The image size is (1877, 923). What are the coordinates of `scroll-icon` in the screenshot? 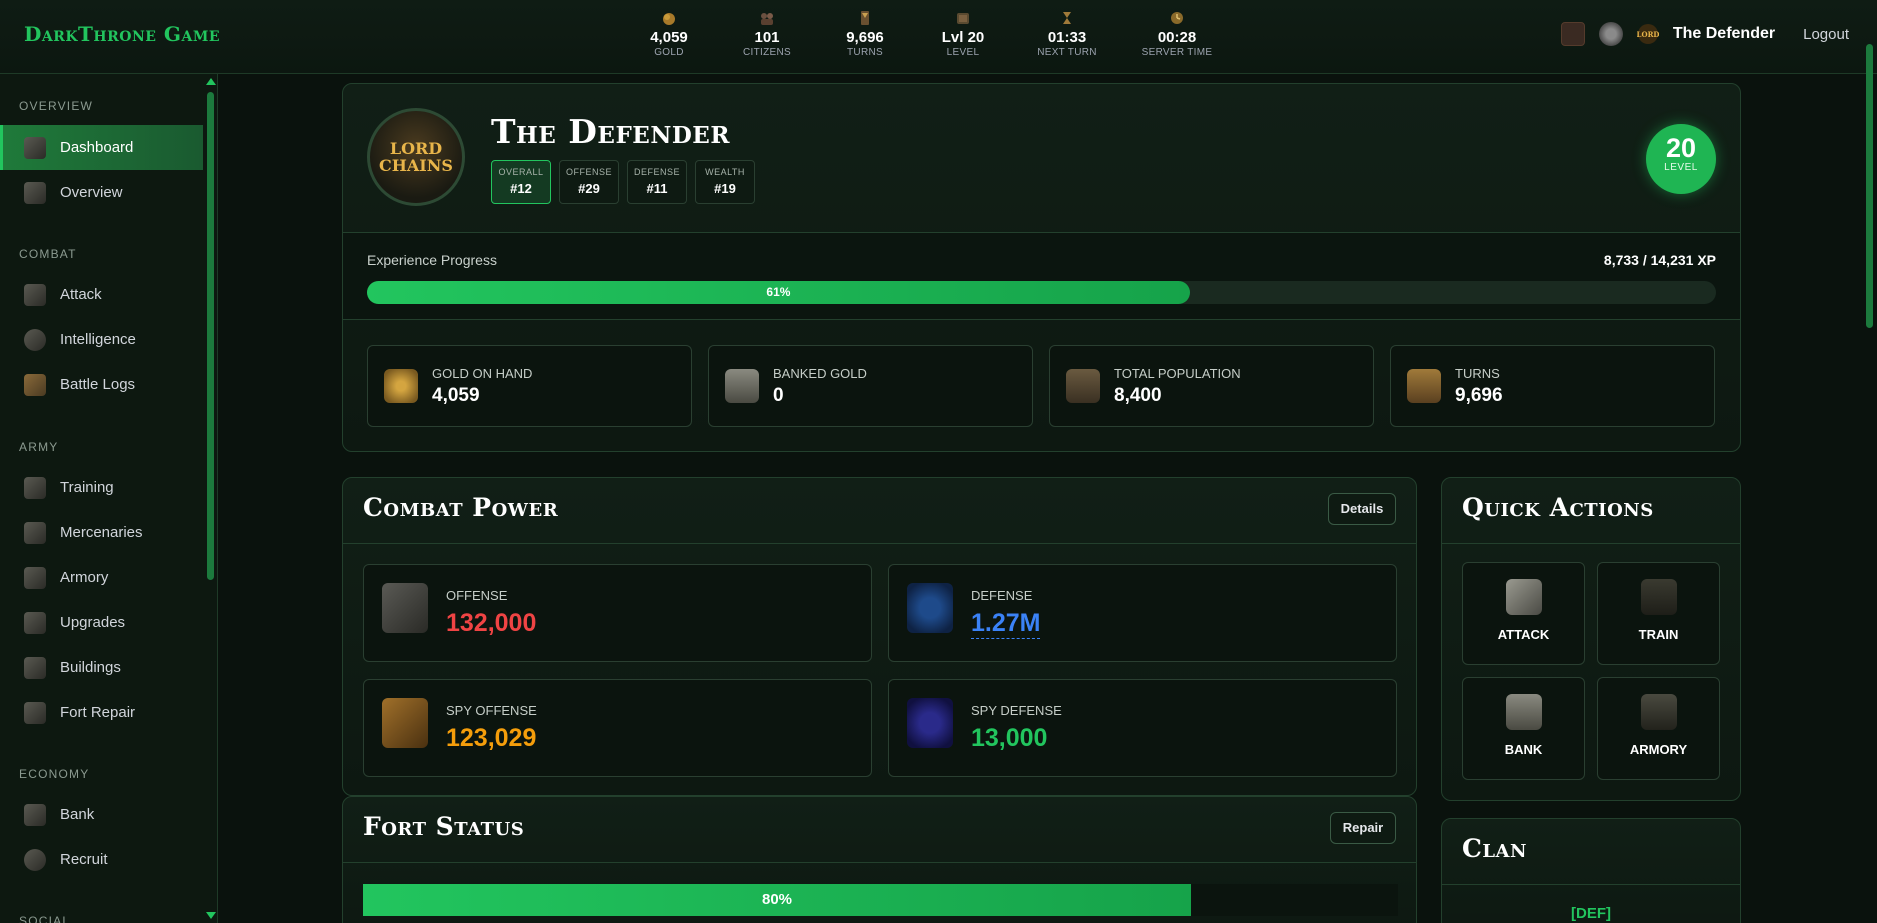 It's located at (35, 192).